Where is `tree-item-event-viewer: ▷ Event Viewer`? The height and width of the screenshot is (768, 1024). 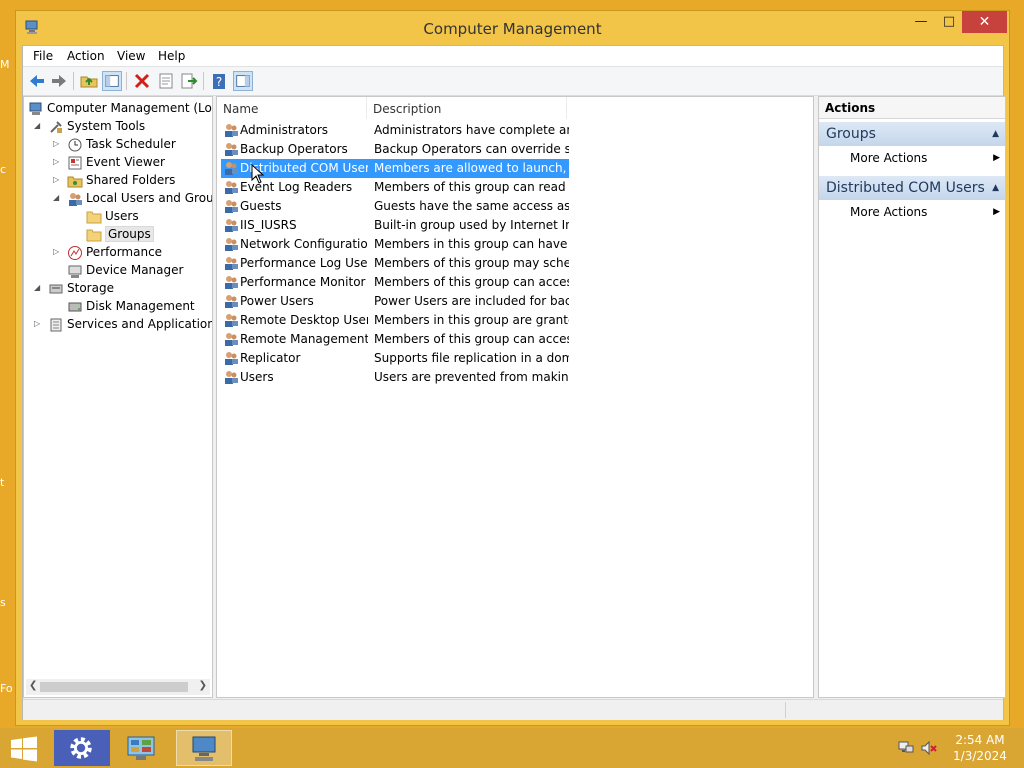 tree-item-event-viewer: ▷ Event Viewer is located at coordinates (109, 162).